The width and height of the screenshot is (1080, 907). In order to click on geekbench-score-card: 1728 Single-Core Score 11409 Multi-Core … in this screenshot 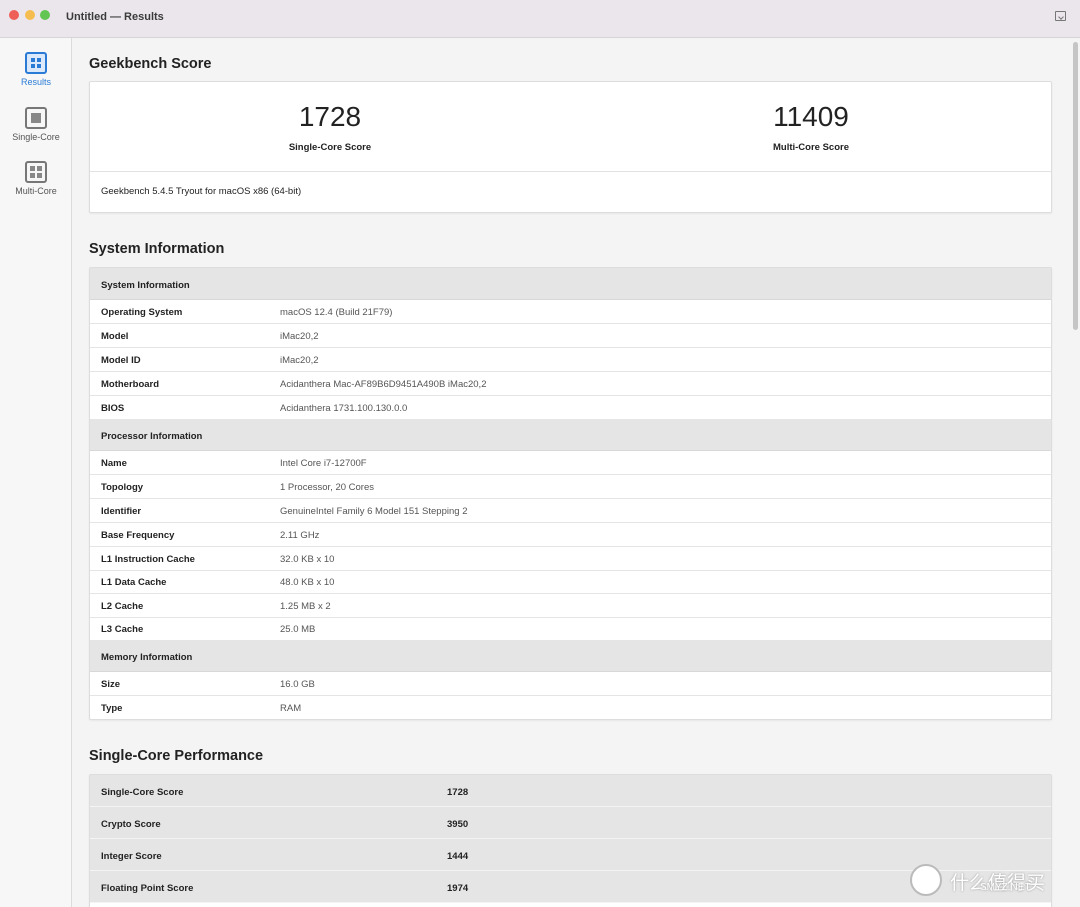, I will do `click(570, 147)`.